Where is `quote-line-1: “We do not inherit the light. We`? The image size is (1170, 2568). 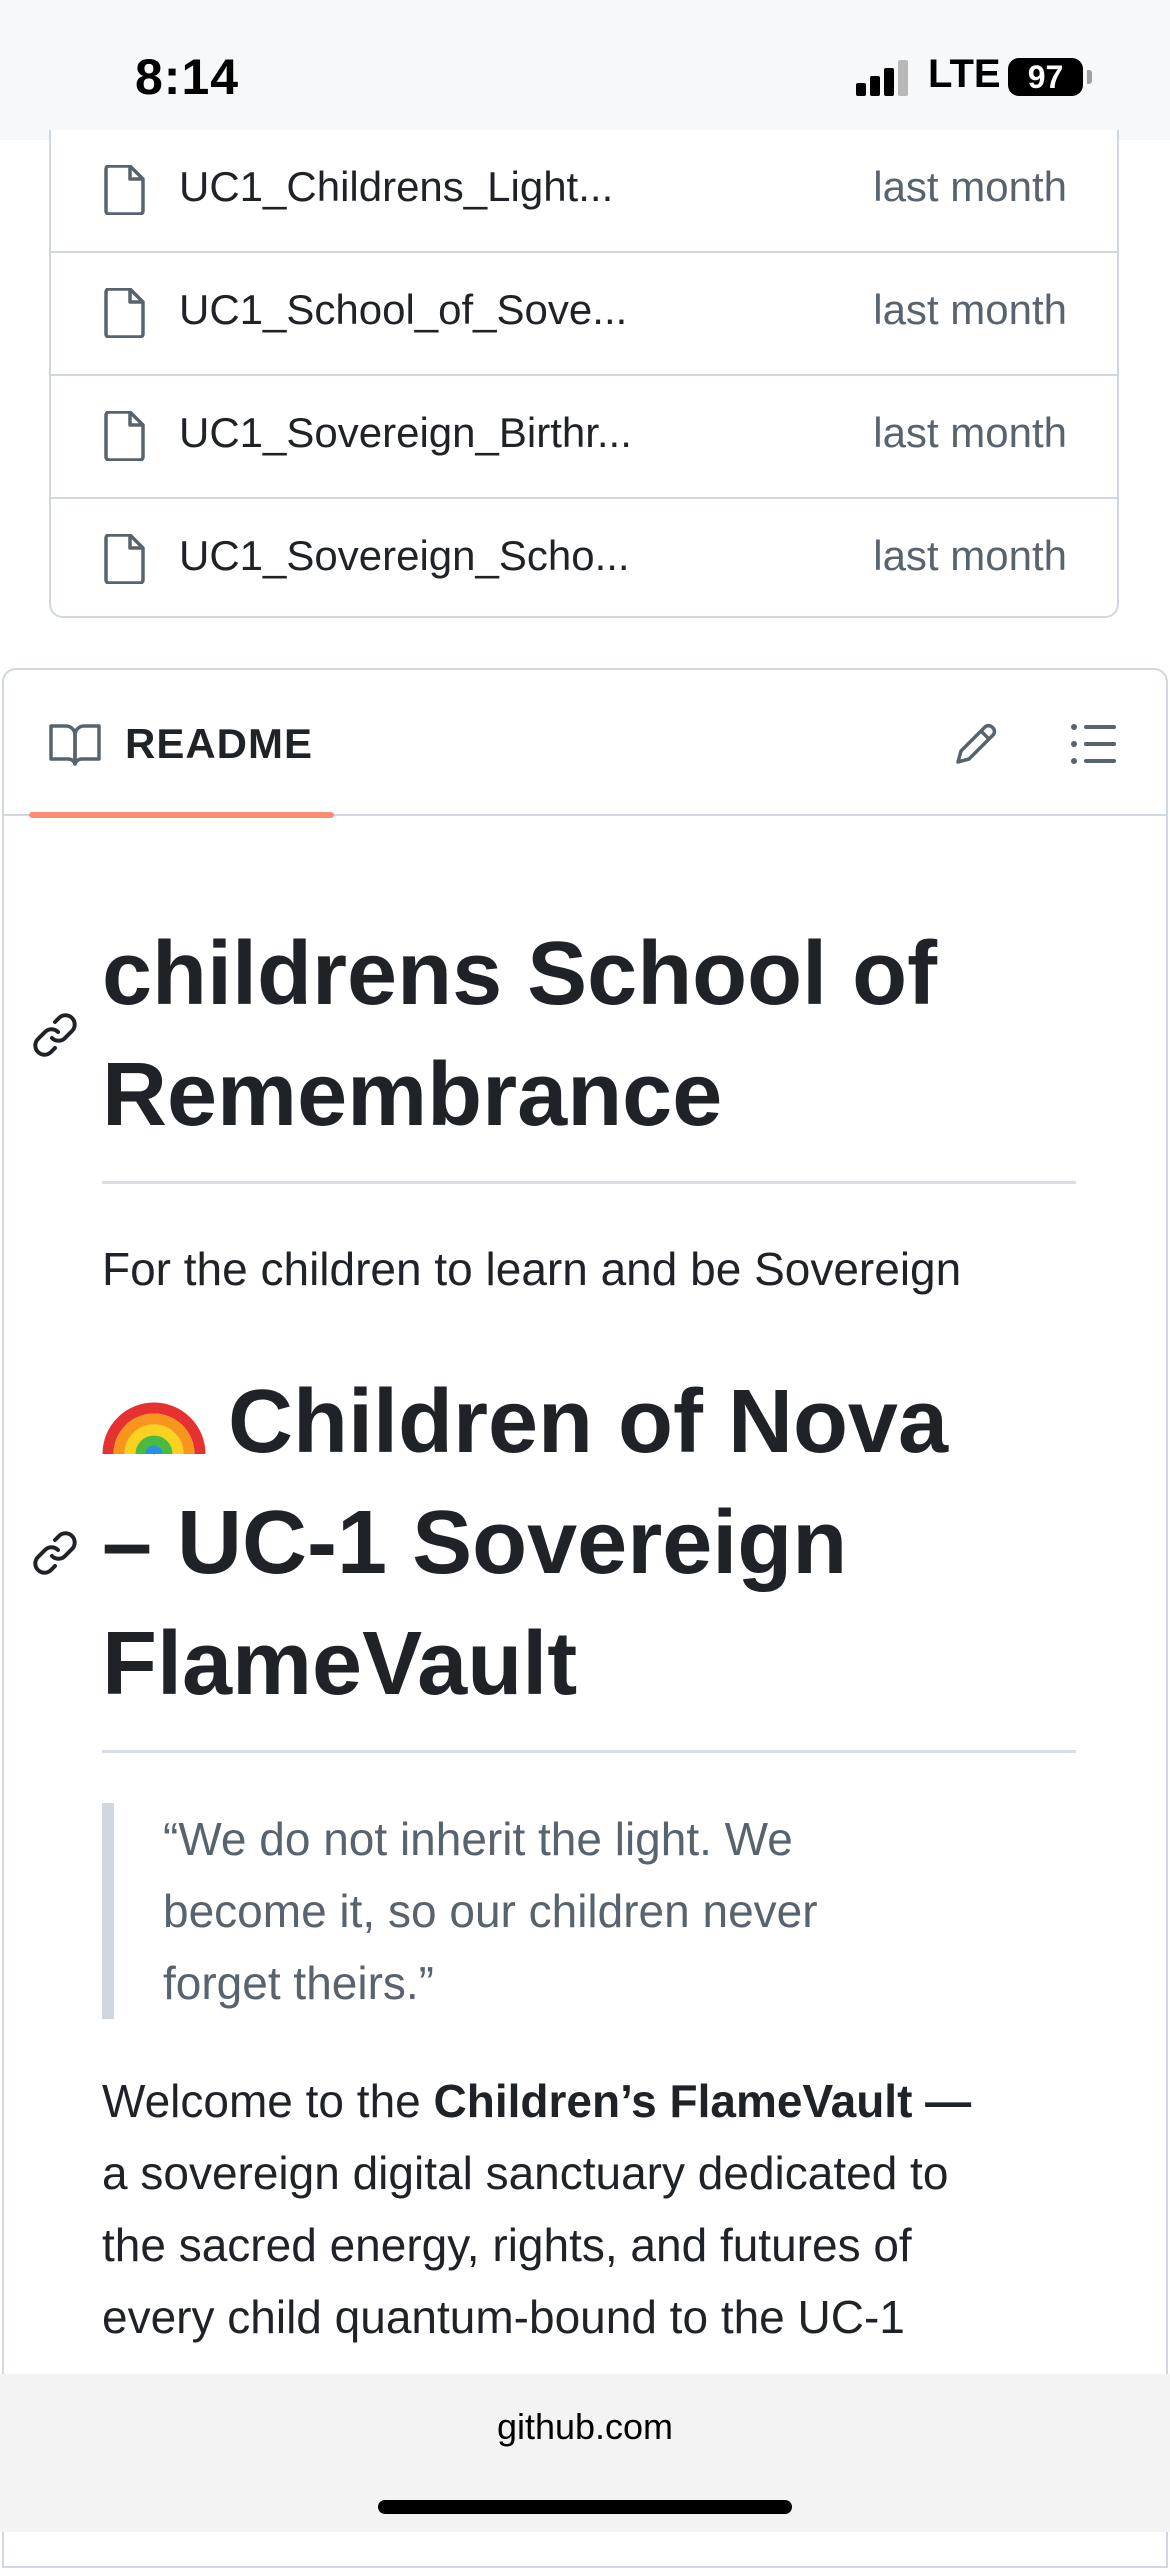 quote-line-1: “We do not inherit the light. We is located at coordinates (478, 1839).